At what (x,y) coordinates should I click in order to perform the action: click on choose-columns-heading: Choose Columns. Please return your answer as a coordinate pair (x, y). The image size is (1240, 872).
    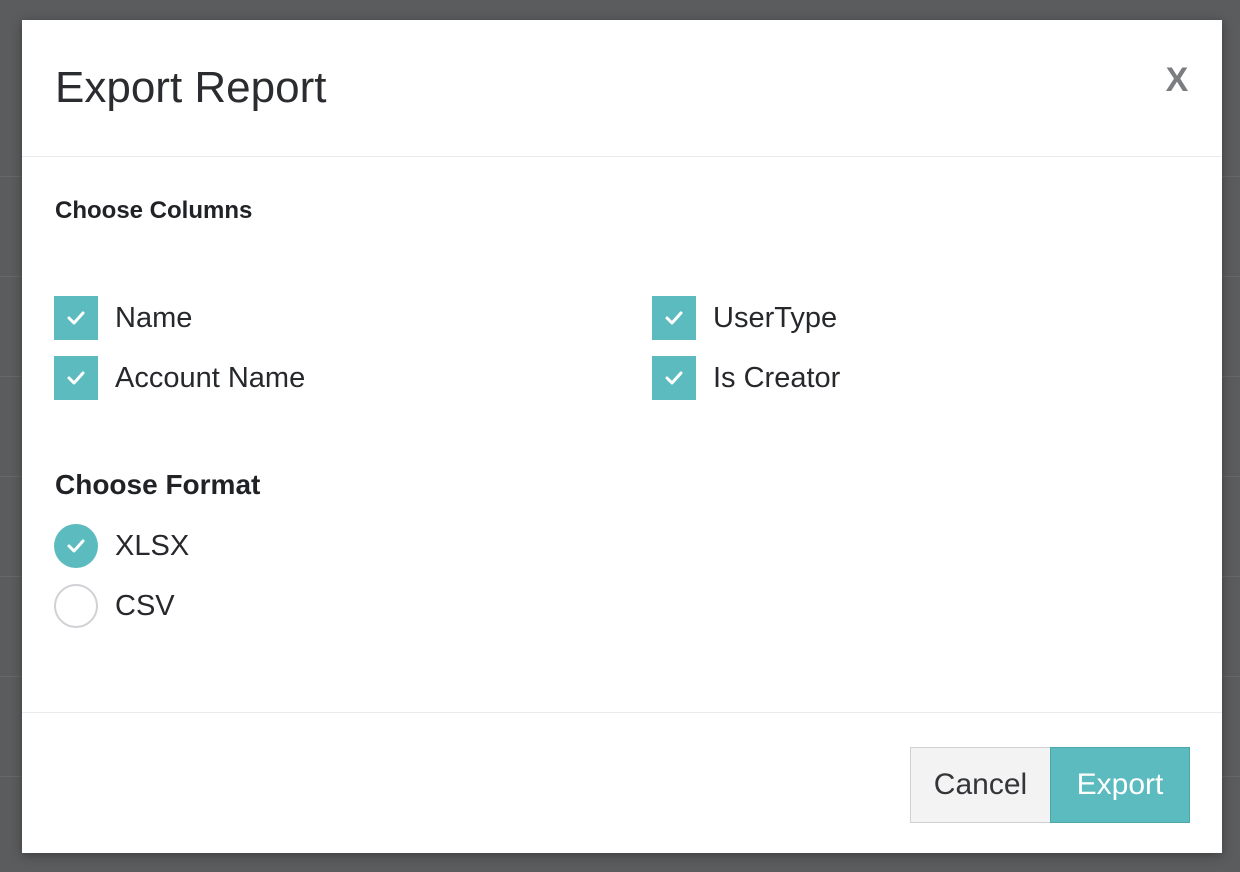
    Looking at the image, I should click on (154, 210).